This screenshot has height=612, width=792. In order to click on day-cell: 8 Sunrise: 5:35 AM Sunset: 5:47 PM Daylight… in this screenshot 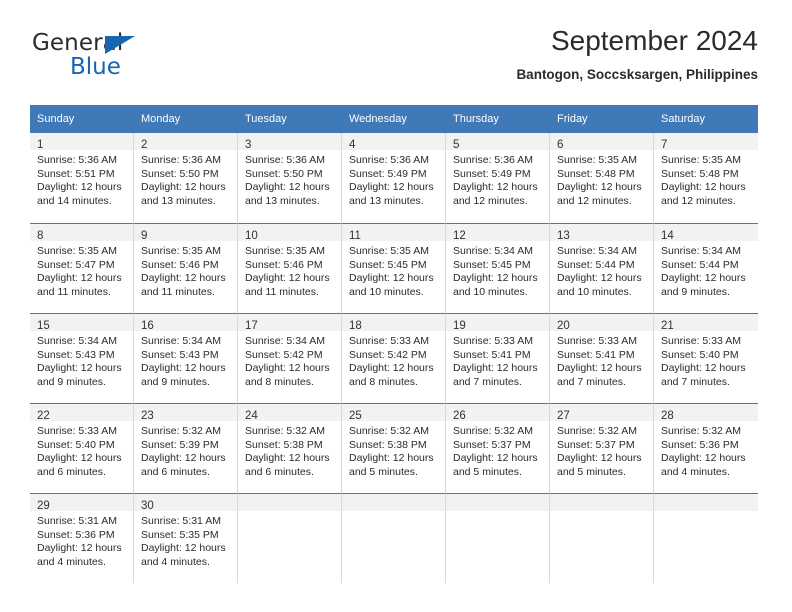, I will do `click(82, 268)`.